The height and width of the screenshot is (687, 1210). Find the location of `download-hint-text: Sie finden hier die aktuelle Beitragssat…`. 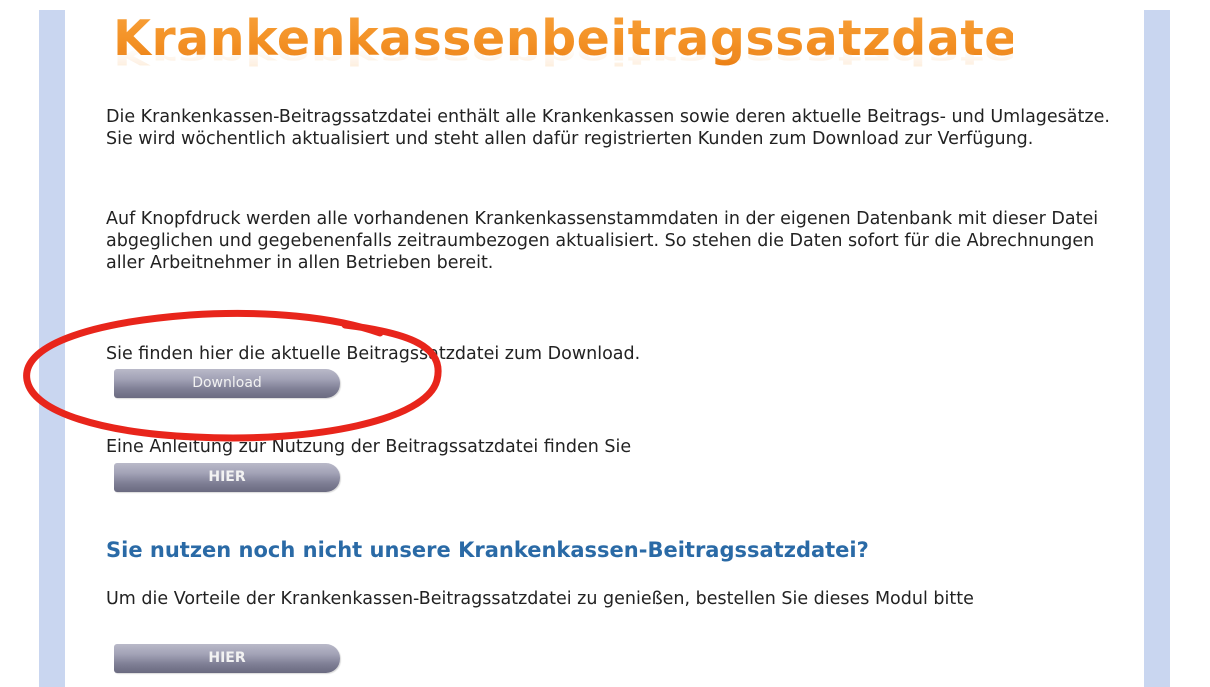

download-hint-text: Sie finden hier die aktuelle Beitragssat… is located at coordinates (373, 354).